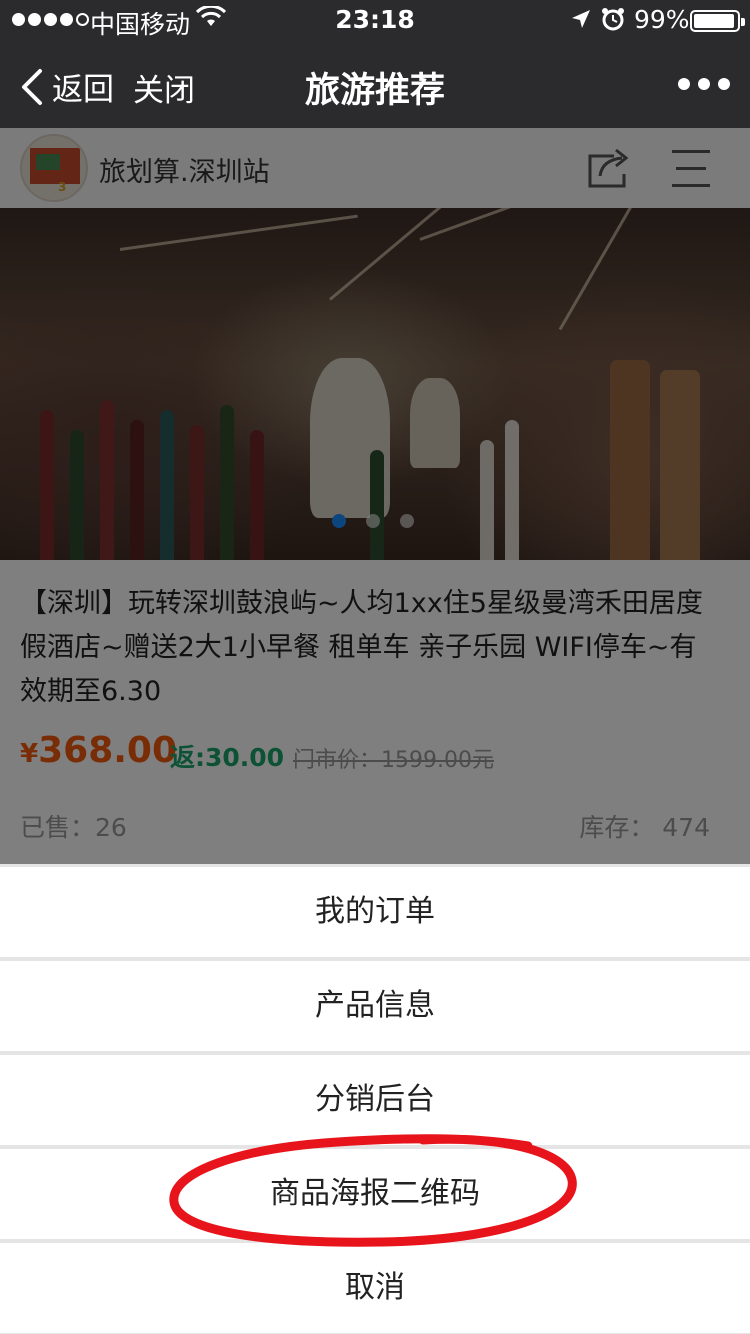  Describe the element at coordinates (717, 21) in the screenshot. I see `battery-icon` at that location.